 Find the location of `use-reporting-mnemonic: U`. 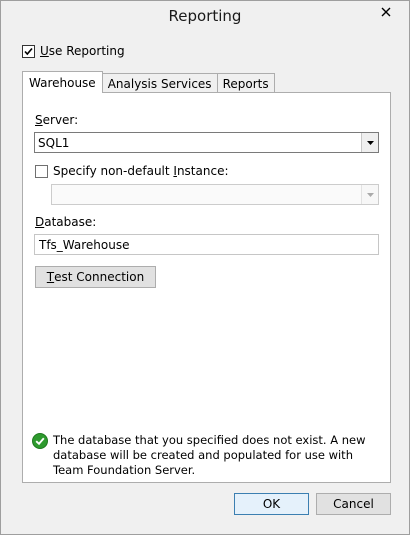

use-reporting-mnemonic: U is located at coordinates (44, 51).